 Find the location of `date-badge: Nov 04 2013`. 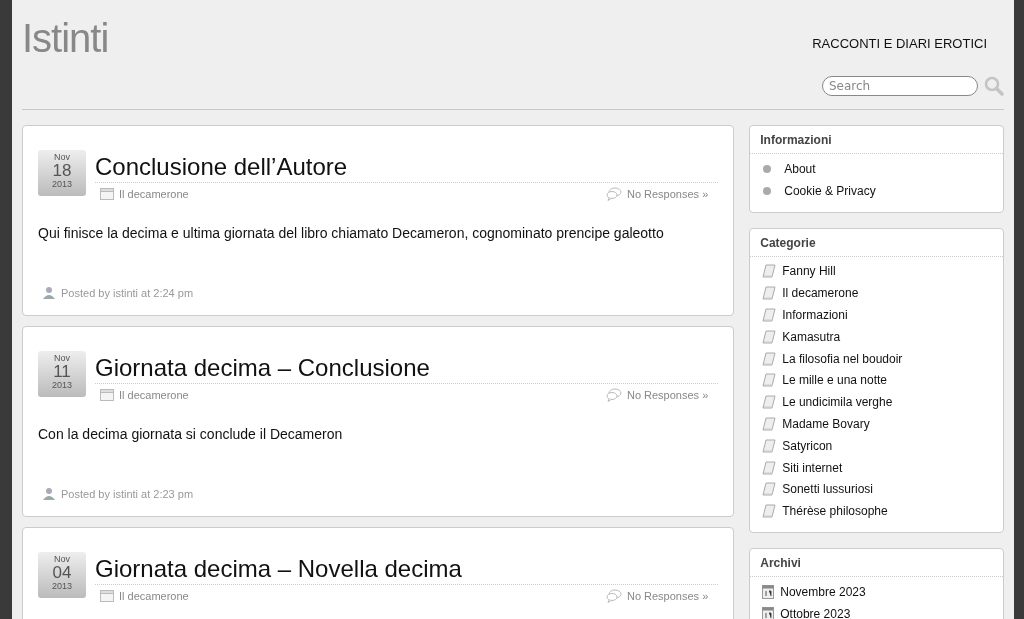

date-badge: Nov 04 2013 is located at coordinates (62, 575).